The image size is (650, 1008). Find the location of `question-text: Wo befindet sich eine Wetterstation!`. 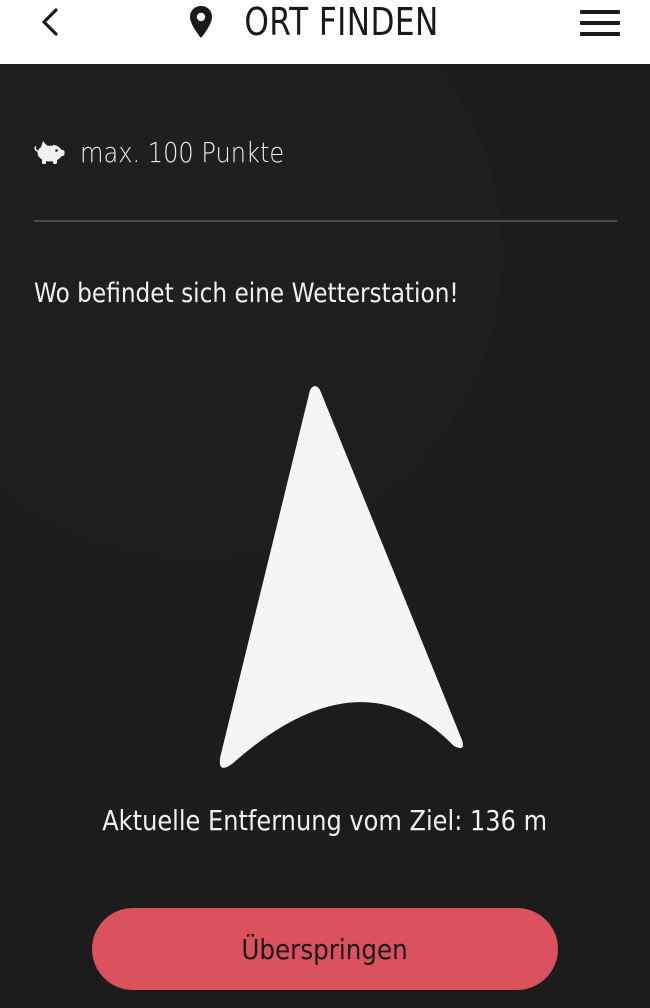

question-text: Wo befindet sich eine Wetterstation! is located at coordinates (246, 293).